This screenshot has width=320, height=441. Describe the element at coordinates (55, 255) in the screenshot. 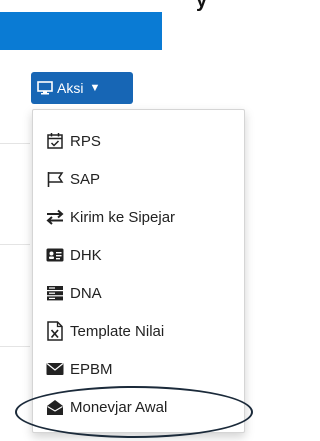

I see `id-card-icon` at that location.